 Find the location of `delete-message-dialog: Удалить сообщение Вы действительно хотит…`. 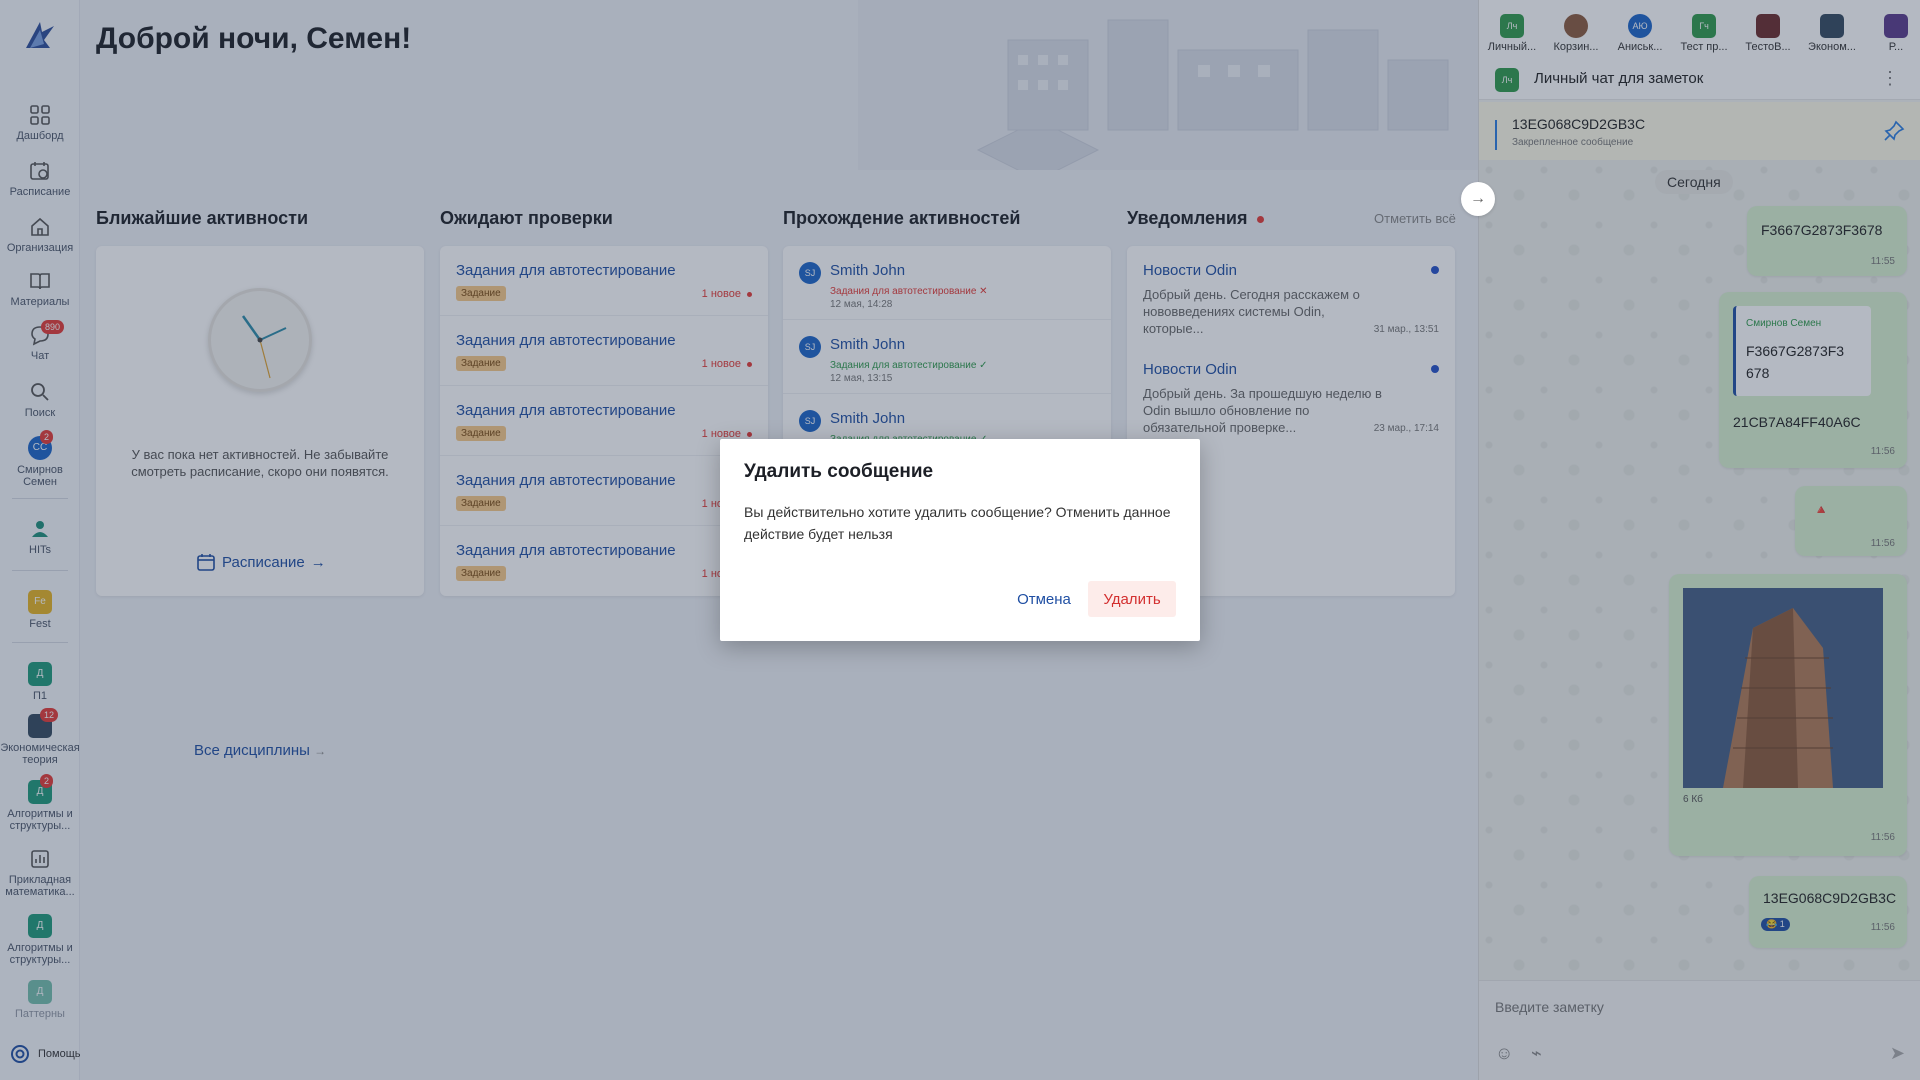

delete-message-dialog: Удалить сообщение Вы действительно хотит… is located at coordinates (960, 540).